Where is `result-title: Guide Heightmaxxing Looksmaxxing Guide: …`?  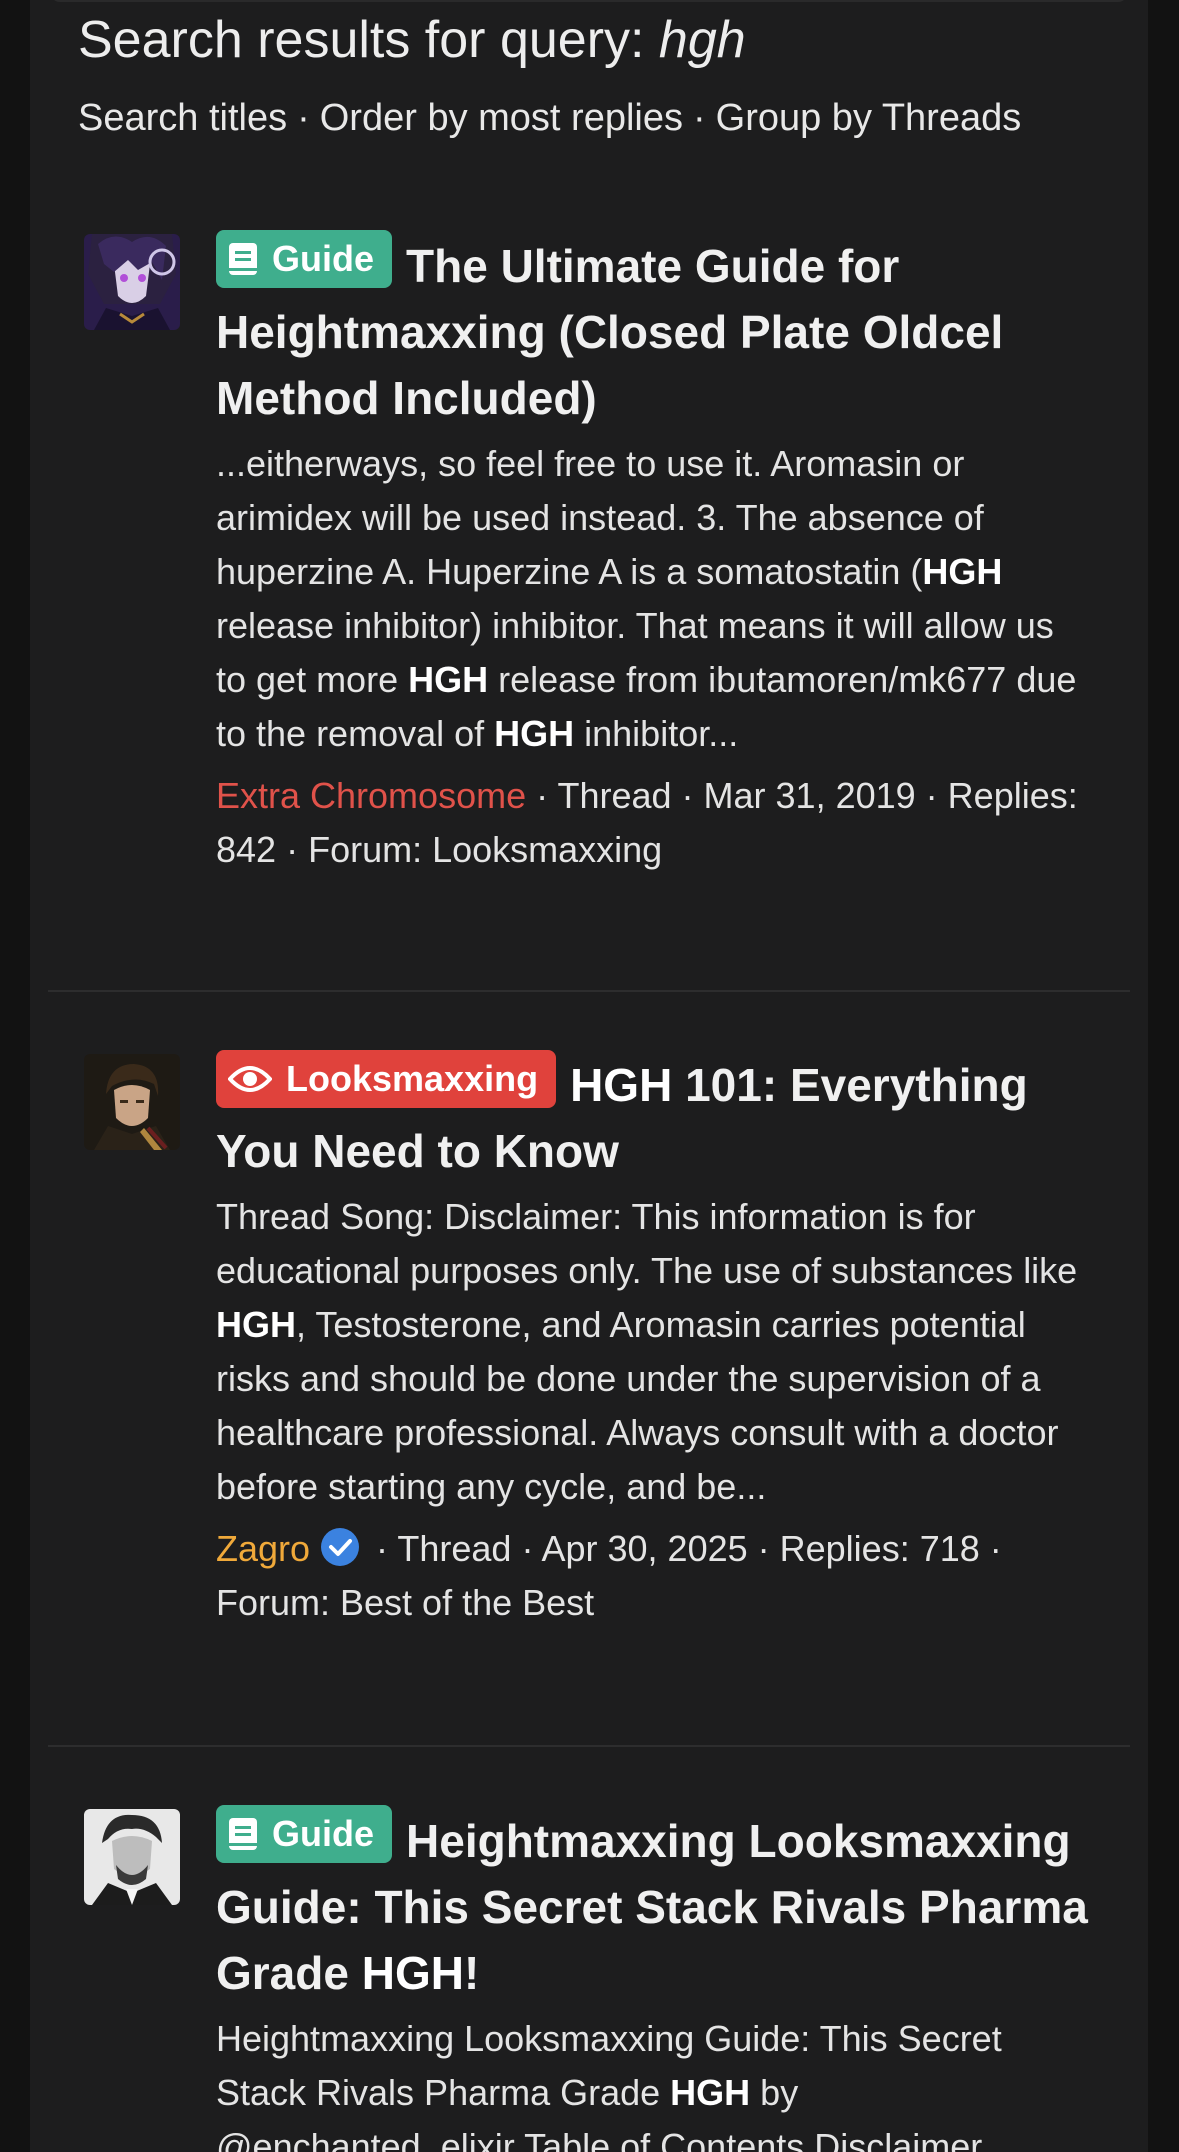 result-title: Guide Heightmaxxing Looksmaxxing Guide: … is located at coordinates (653, 1905).